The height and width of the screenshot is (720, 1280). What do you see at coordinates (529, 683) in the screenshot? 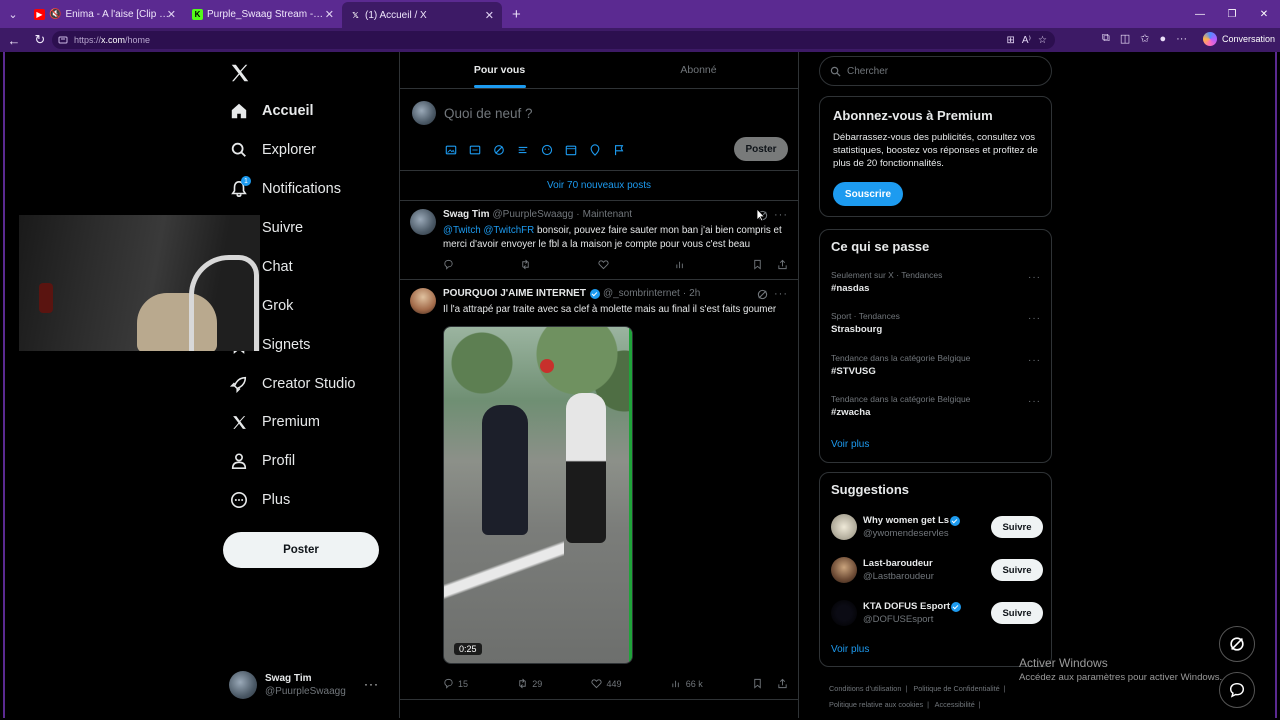
I see `repost-button: 29` at bounding box center [529, 683].